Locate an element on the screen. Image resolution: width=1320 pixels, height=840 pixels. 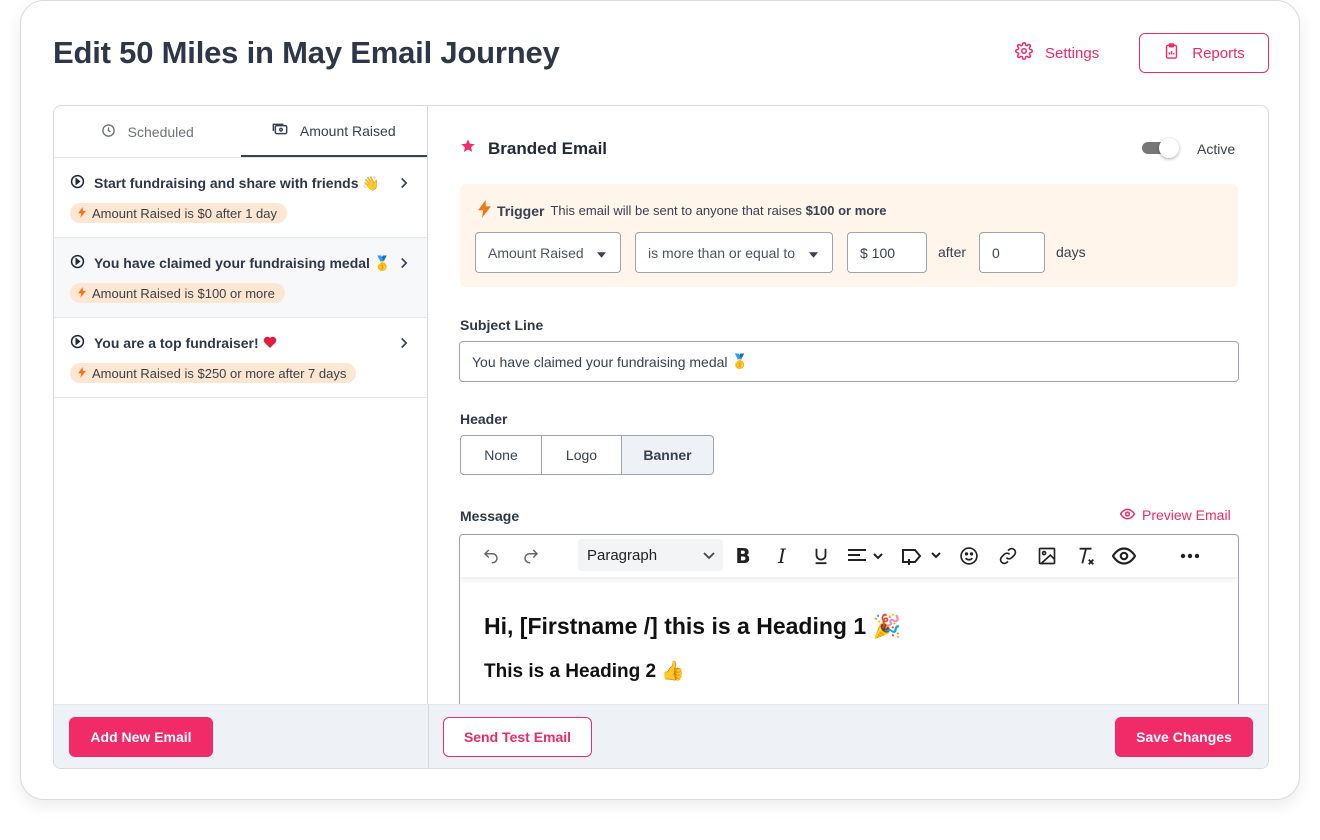
header-option-banner: Banner is located at coordinates (667, 455).